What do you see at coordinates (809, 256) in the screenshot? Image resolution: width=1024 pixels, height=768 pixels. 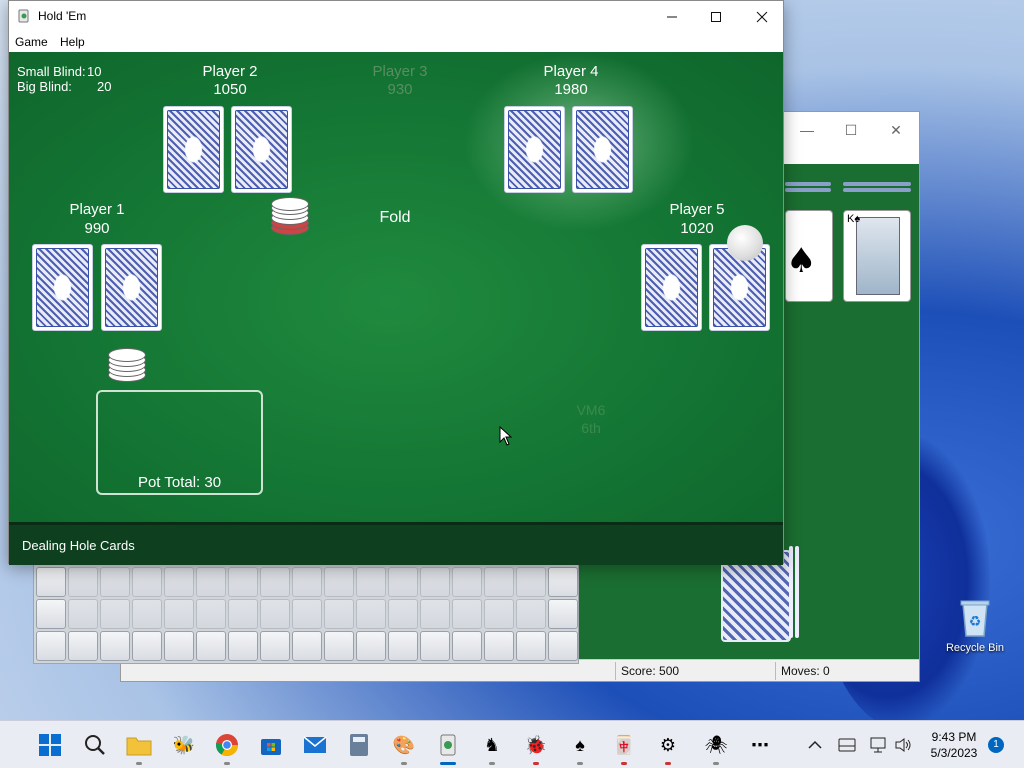 I see `ace-of-spades-card: ♠` at bounding box center [809, 256].